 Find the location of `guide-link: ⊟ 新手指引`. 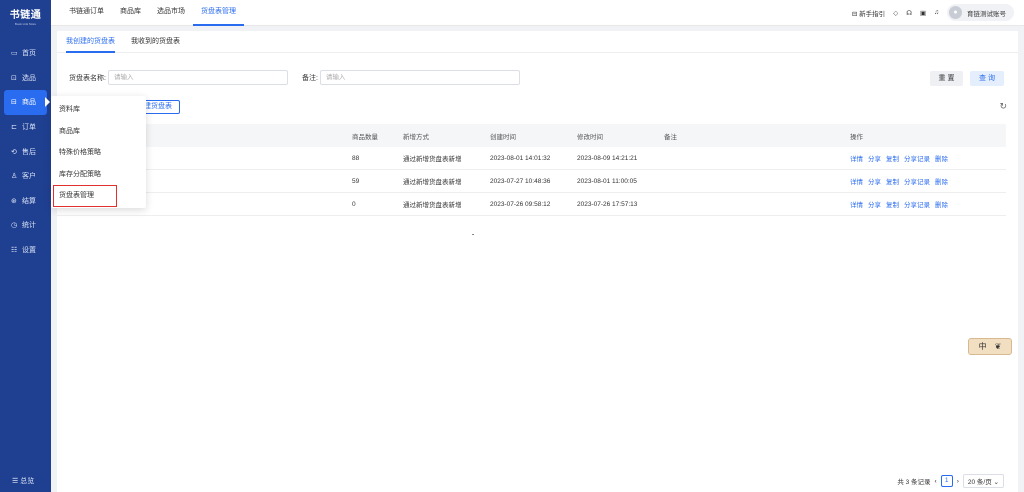

guide-link: ⊟ 新手指引 is located at coordinates (868, 13).